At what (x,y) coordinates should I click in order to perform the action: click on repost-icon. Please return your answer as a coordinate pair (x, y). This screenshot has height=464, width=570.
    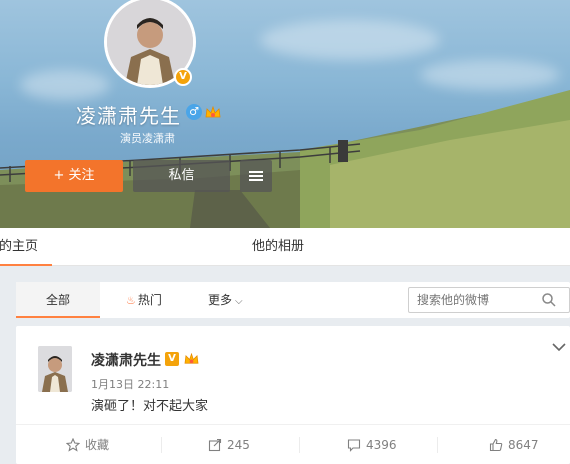
    Looking at the image, I should click on (215, 445).